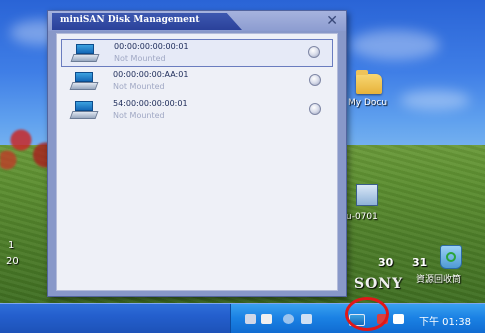 The image size is (485, 333). I want to click on folder-icon, so click(369, 82).